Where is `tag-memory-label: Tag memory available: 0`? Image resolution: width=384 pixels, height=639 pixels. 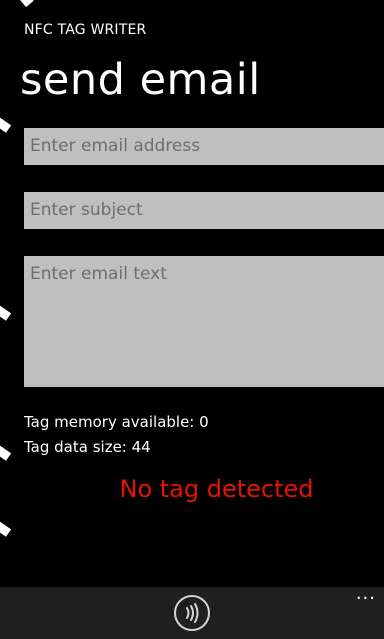
tag-memory-label: Tag memory available: 0 is located at coordinates (116, 422).